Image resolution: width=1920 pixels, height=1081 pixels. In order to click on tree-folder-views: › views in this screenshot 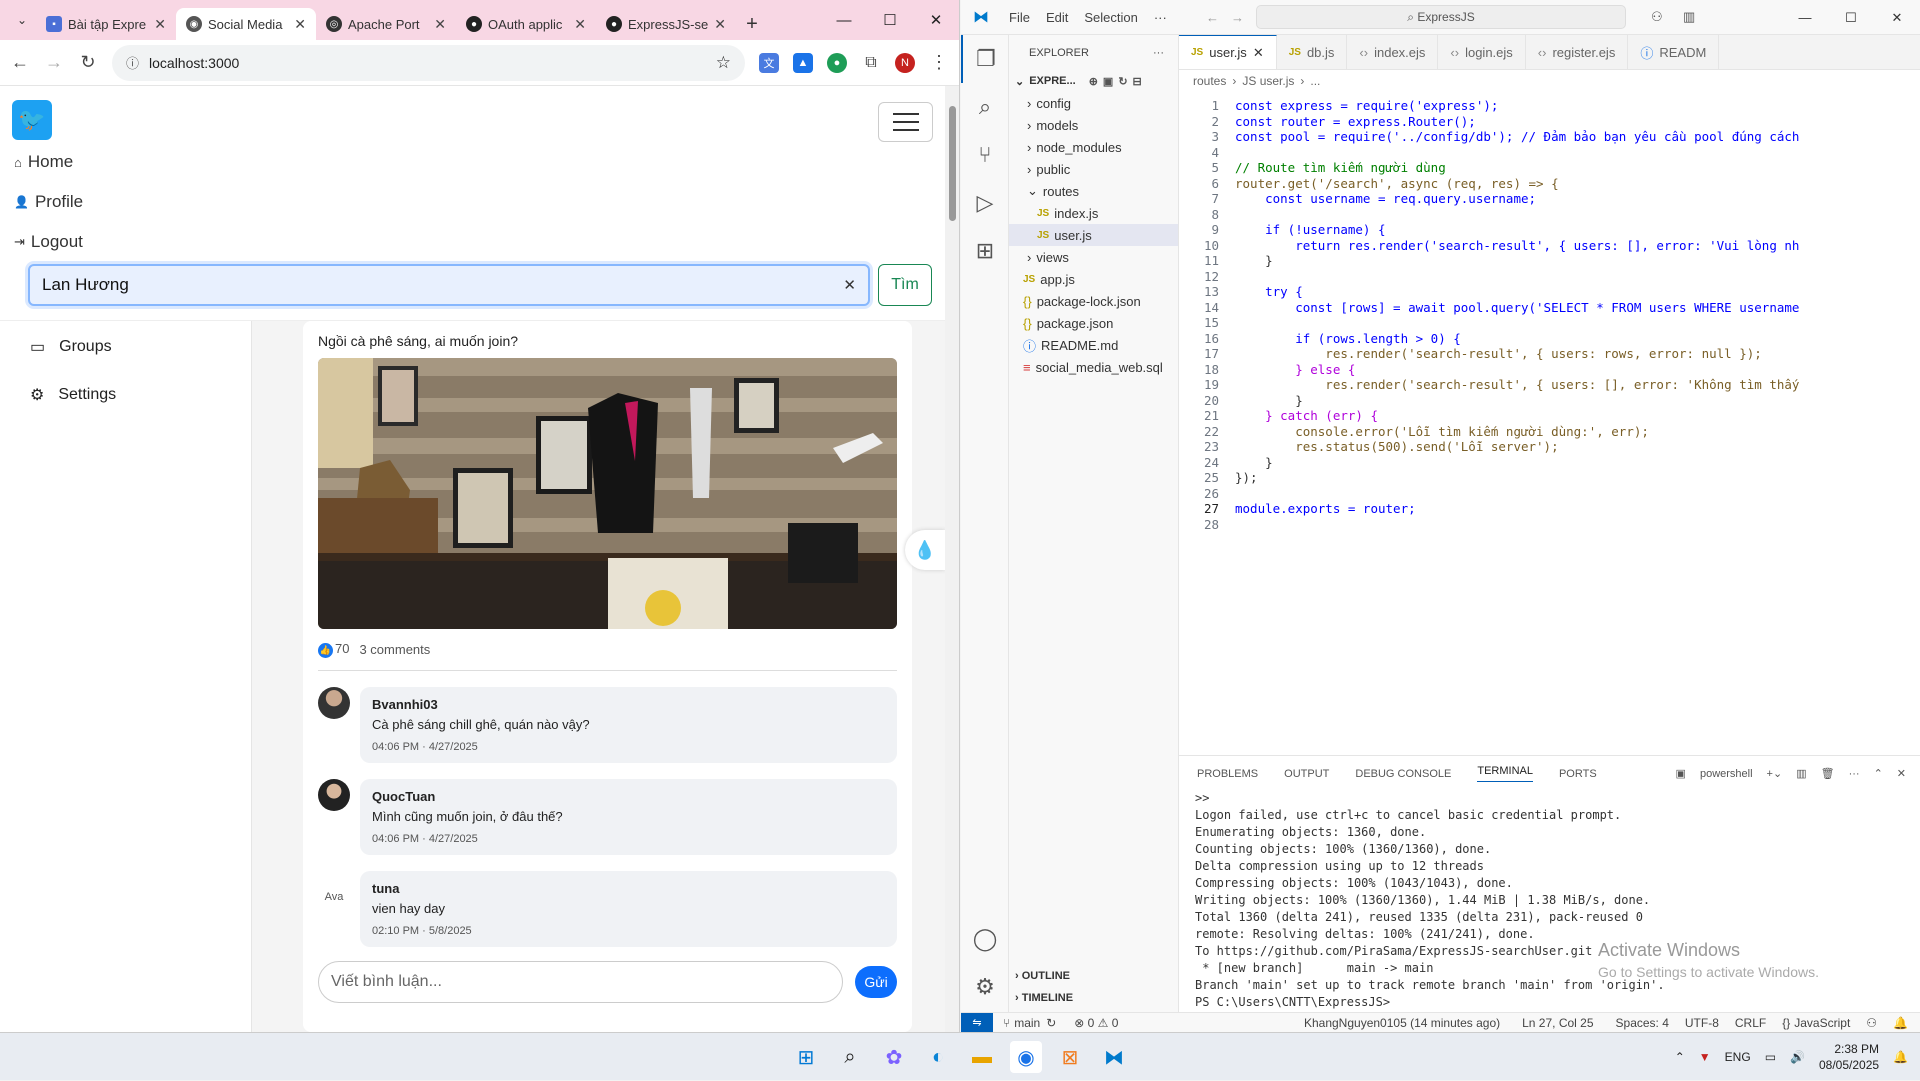, I will do `click(1093, 257)`.